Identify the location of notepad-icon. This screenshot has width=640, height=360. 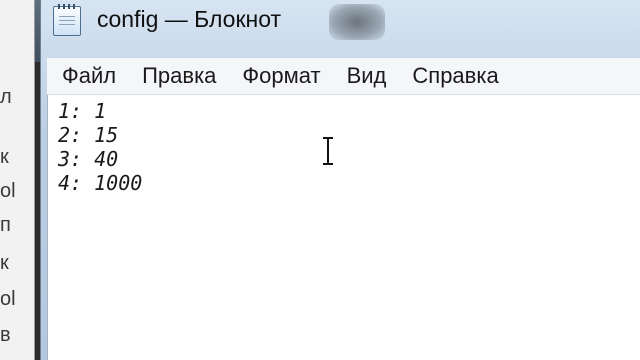
(67, 20).